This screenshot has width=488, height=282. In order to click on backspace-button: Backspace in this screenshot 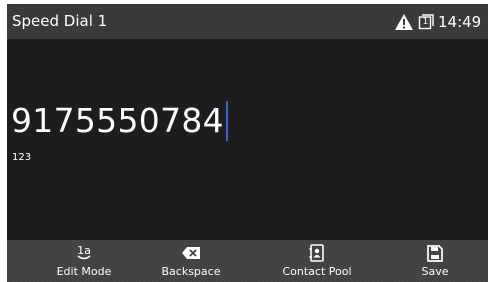, I will do `click(191, 261)`.